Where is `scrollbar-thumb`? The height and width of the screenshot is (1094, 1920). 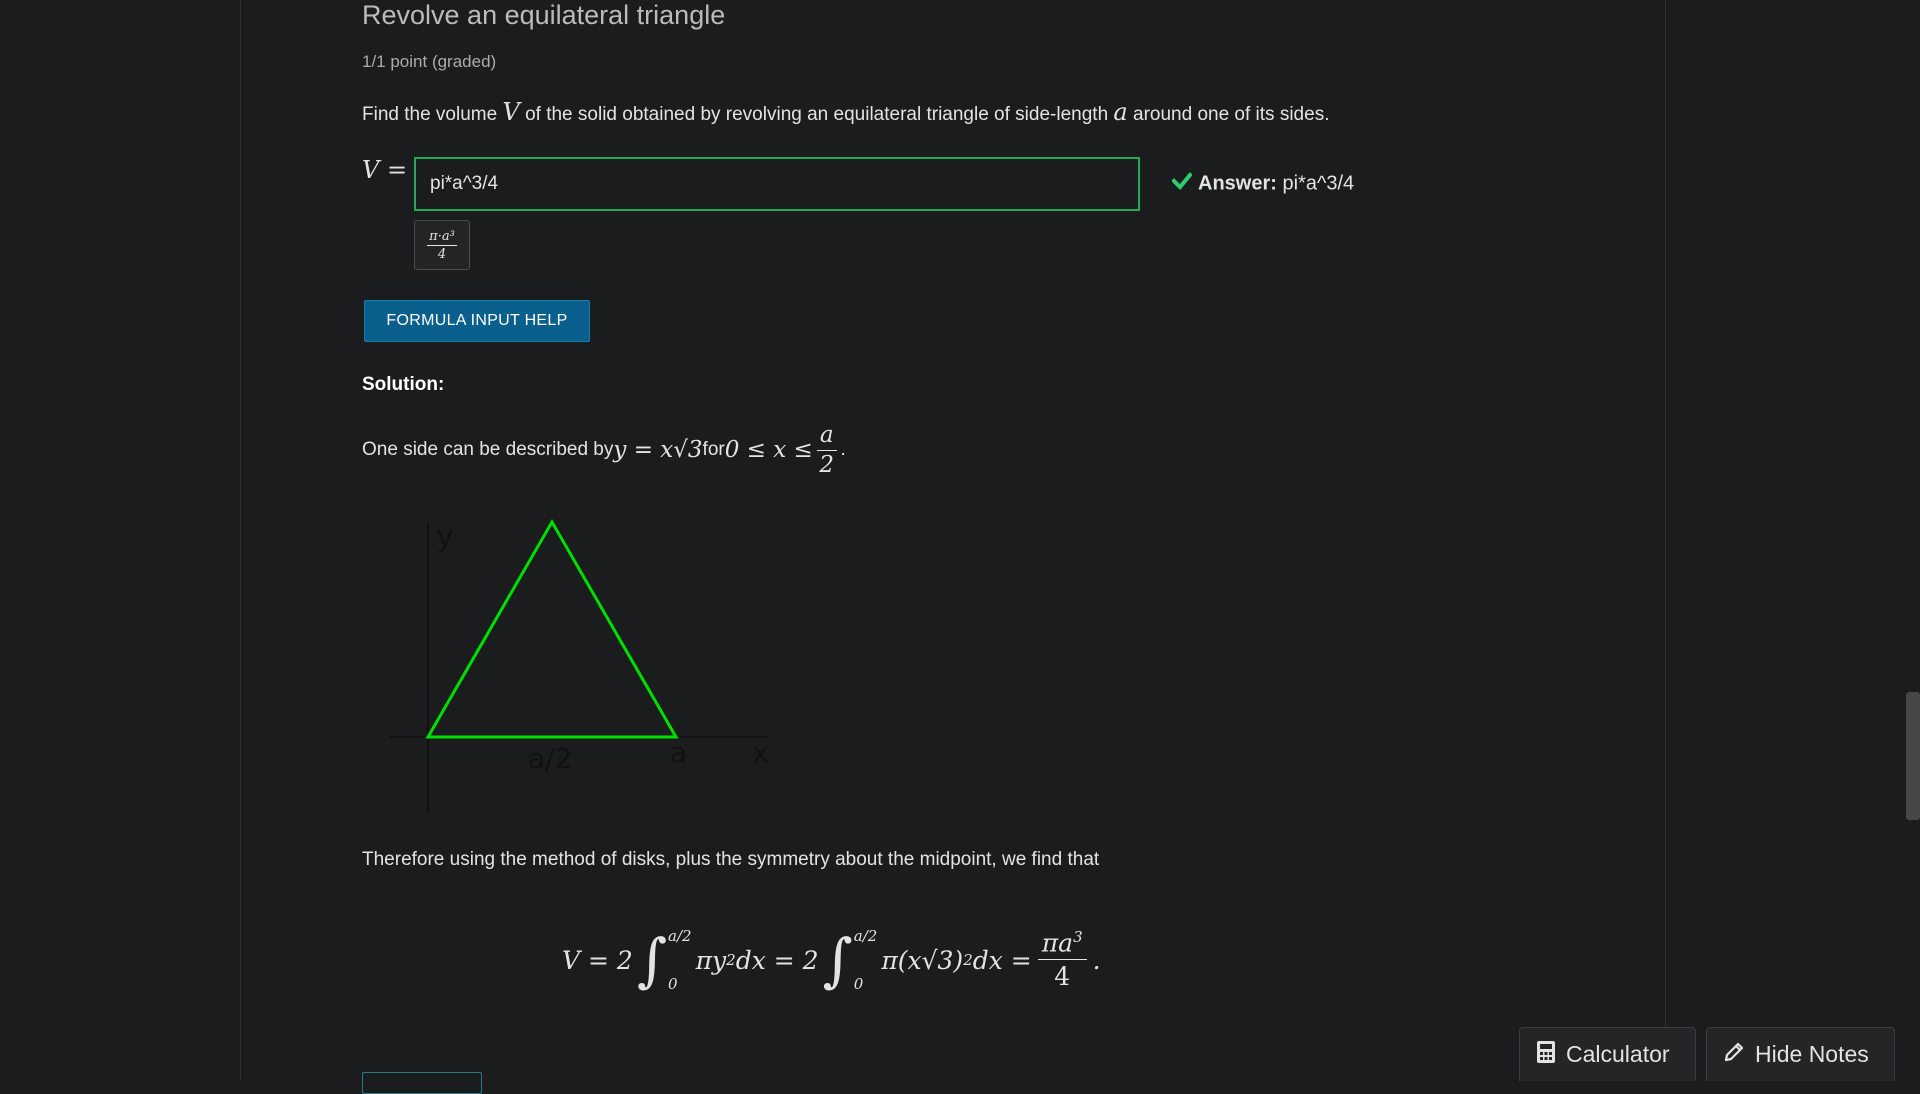
scrollbar-thumb is located at coordinates (1913, 756).